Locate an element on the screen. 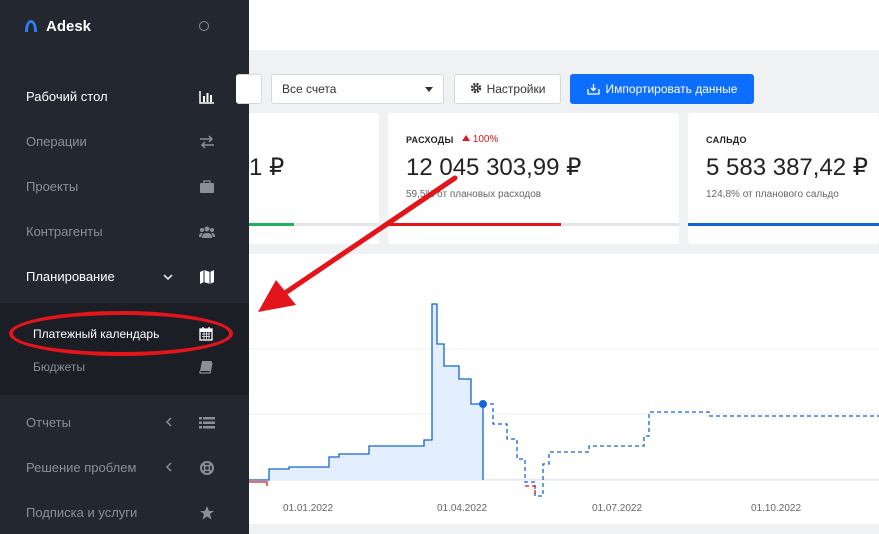  submenu-item-payment-calendar: Платежный календарь is located at coordinates (124, 334).